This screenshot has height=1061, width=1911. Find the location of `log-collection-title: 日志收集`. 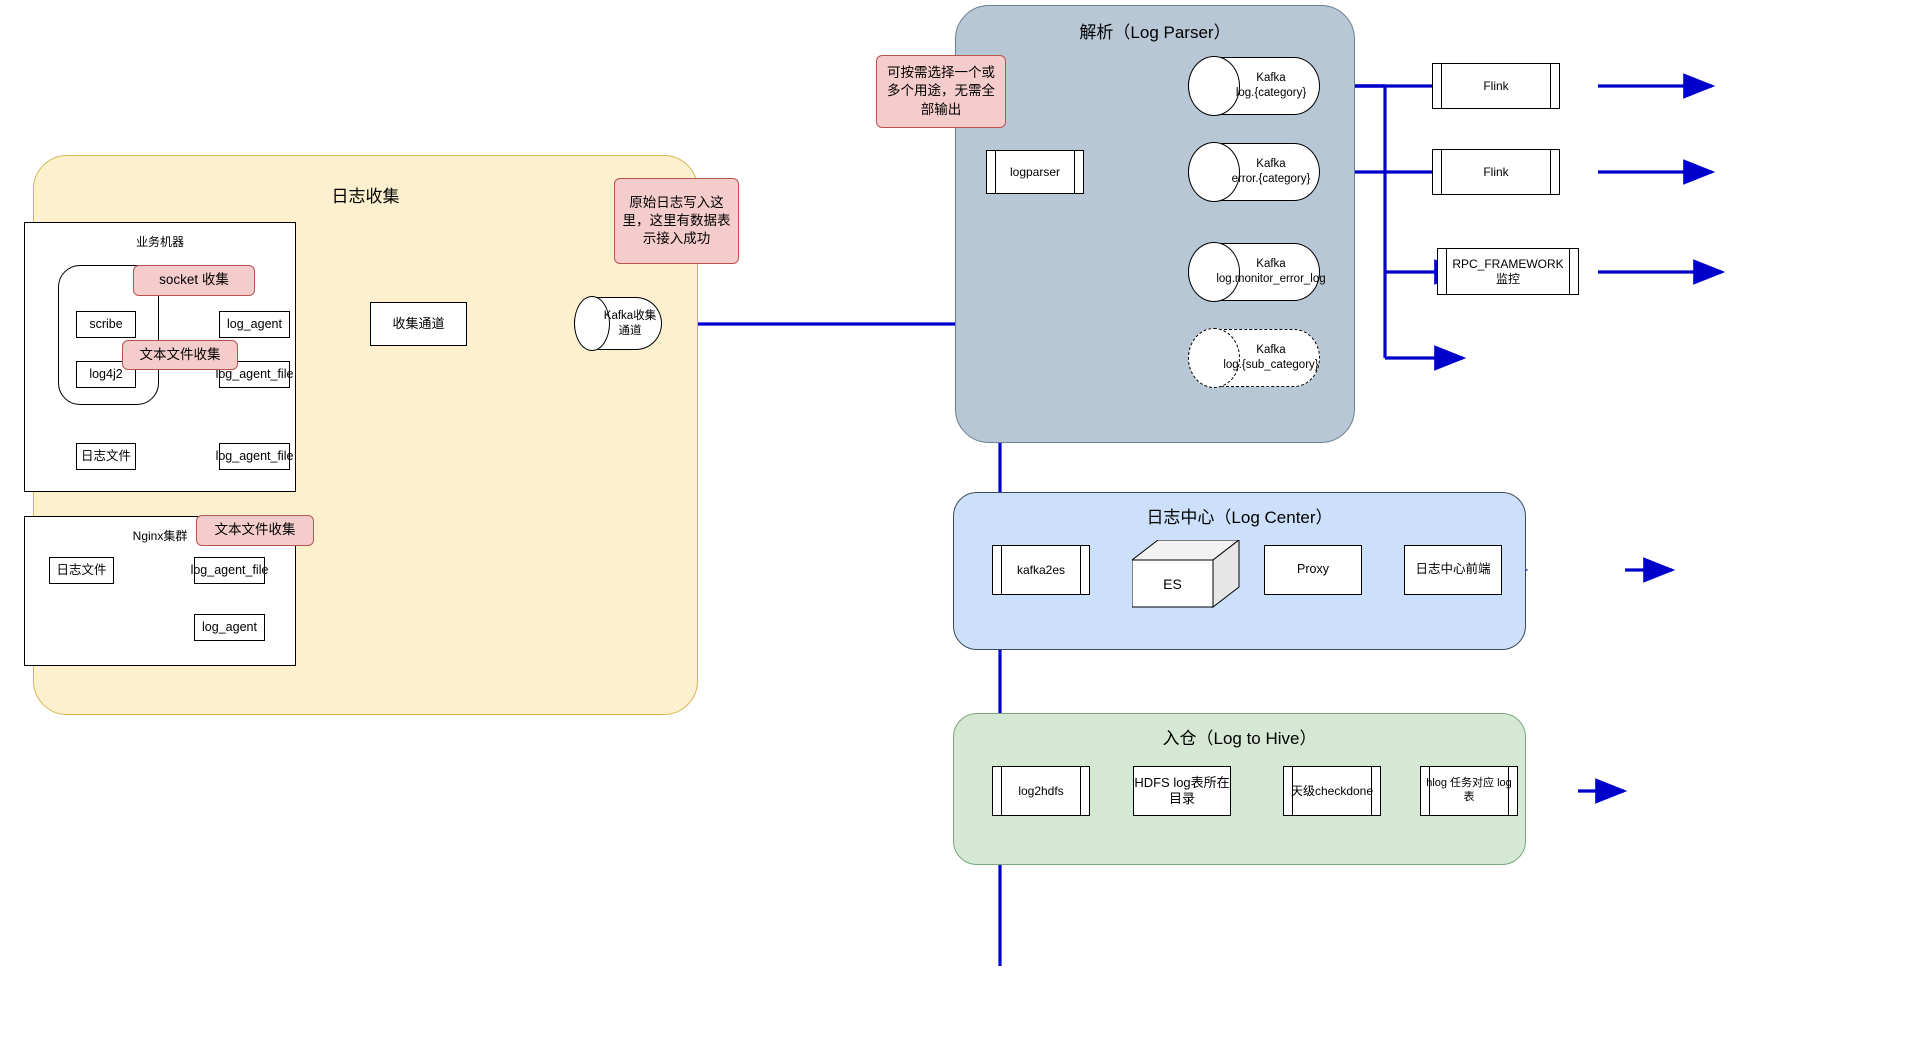

log-collection-title: 日志收集 is located at coordinates (365, 196).